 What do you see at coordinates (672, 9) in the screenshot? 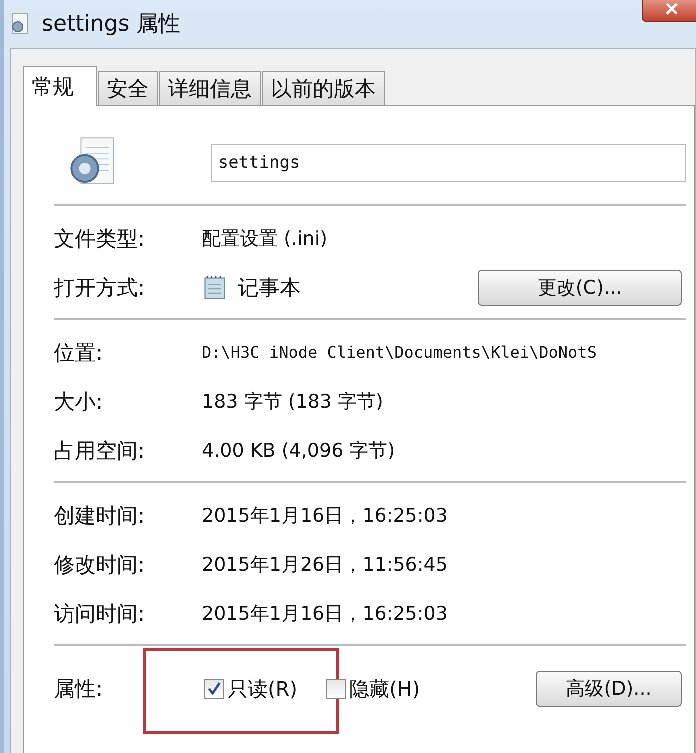
I see `close-icon` at bounding box center [672, 9].